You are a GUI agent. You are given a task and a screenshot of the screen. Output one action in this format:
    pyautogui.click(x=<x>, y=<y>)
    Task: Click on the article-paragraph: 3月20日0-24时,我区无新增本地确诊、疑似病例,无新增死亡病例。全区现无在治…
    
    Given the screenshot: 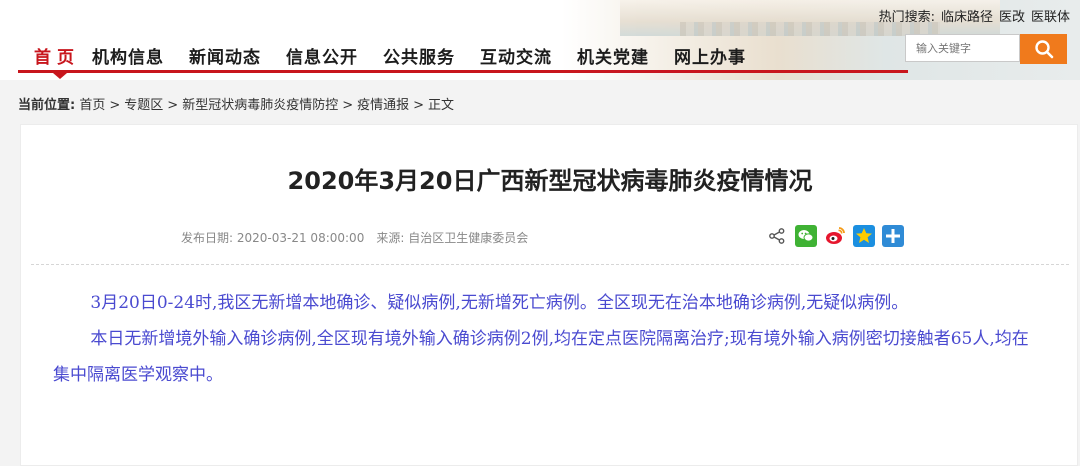 What is the action you would take?
    pyautogui.click(x=499, y=303)
    